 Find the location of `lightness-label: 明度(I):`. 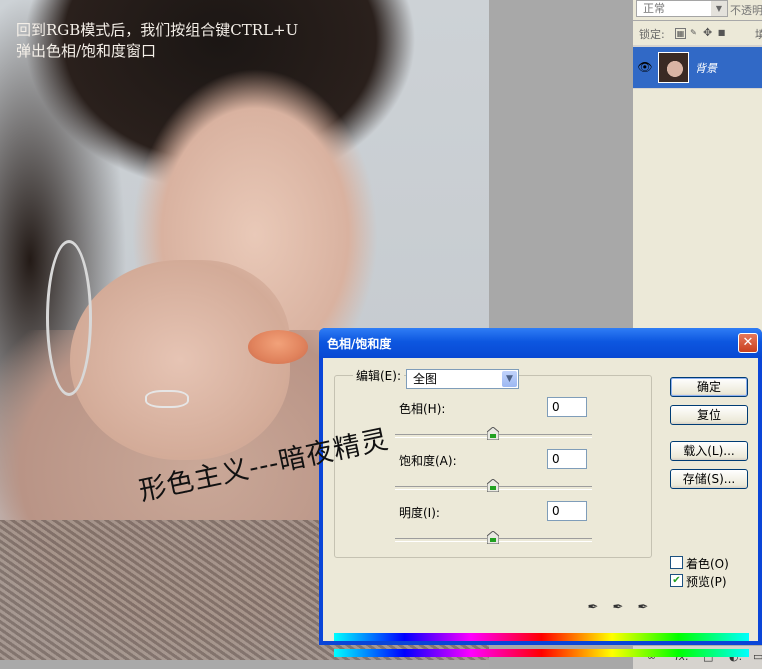

lightness-label: 明度(I): is located at coordinates (419, 513).